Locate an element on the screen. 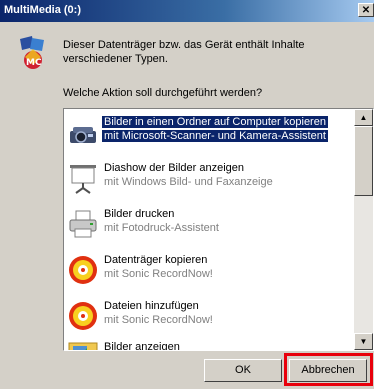 The image size is (374, 389). action-title: Bilder anzeigen is located at coordinates (142, 345).